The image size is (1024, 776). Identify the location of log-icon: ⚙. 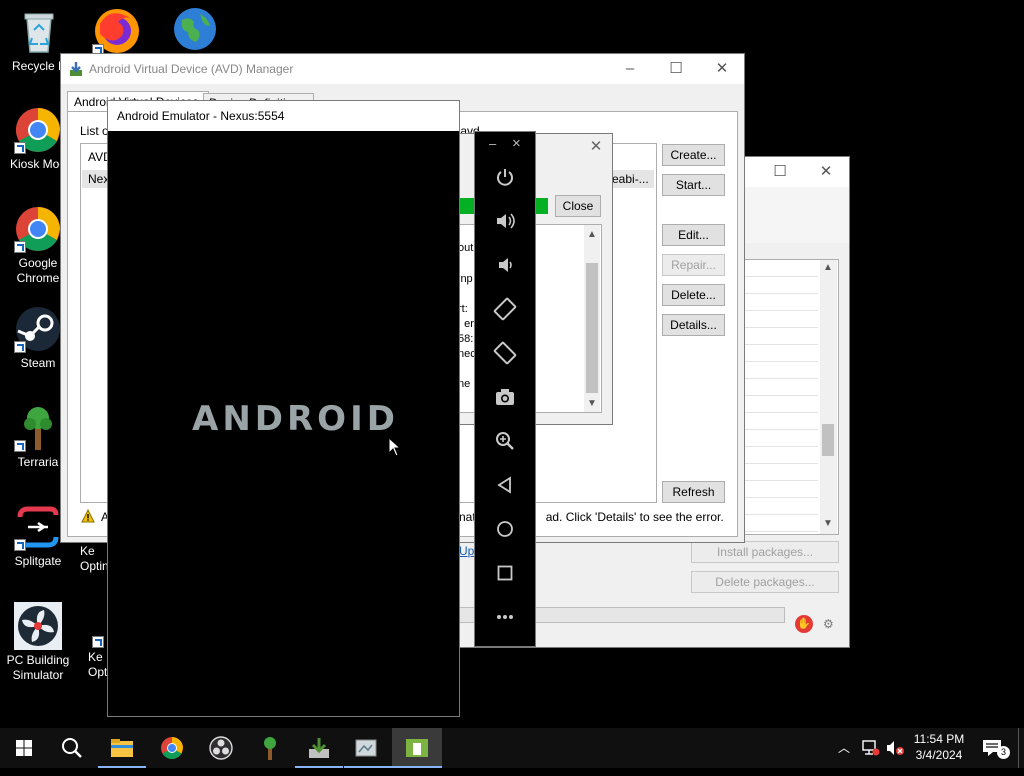
(828, 624).